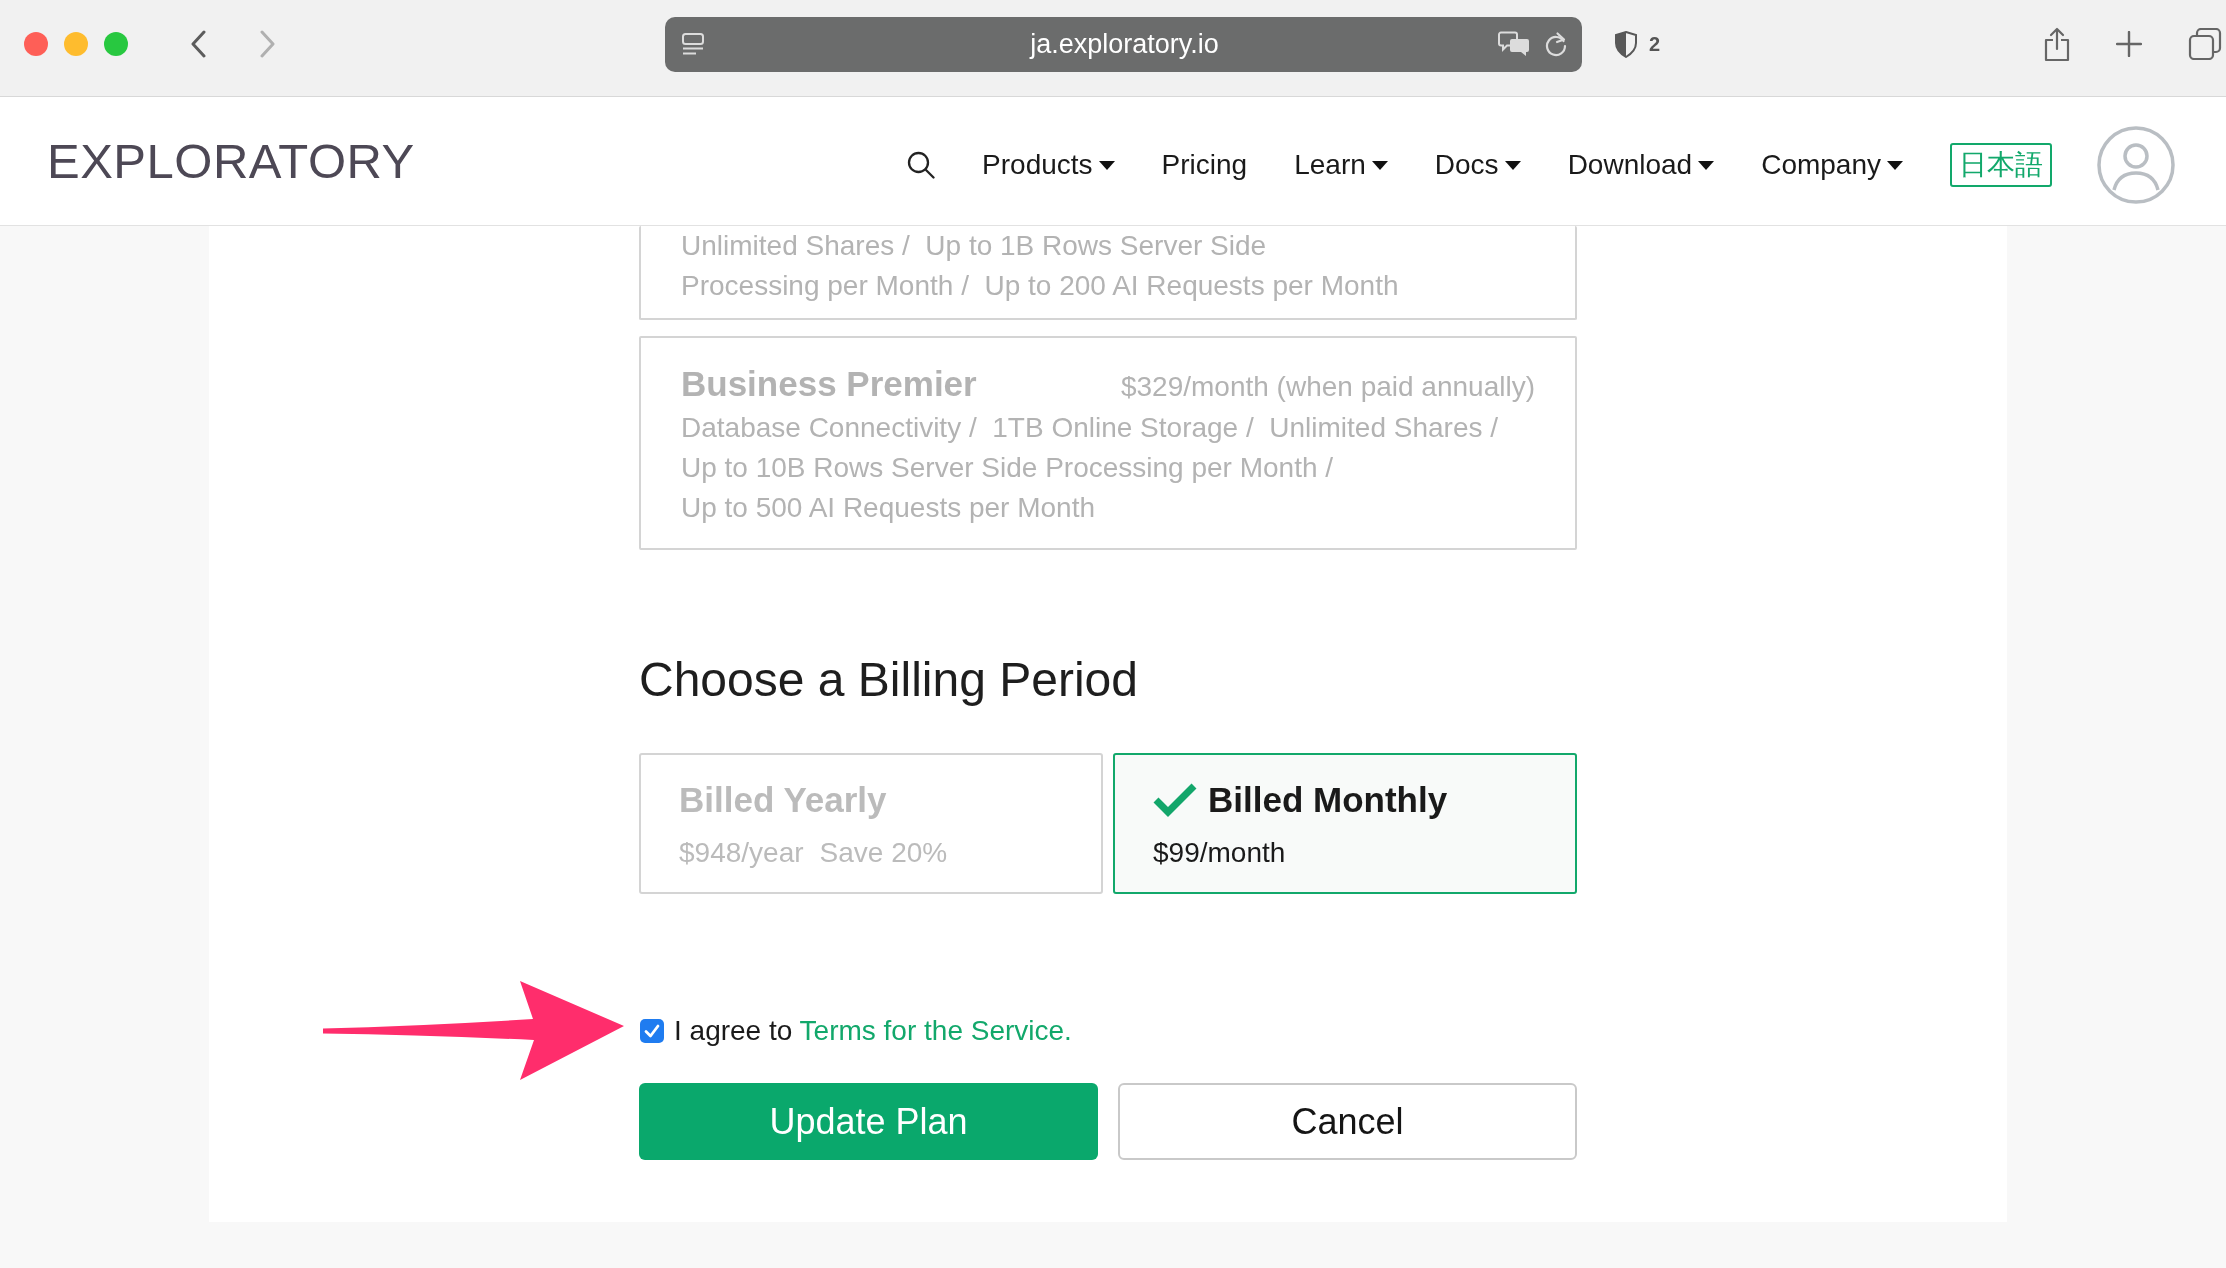  I want to click on nav-link: Pricing, so click(1204, 165).